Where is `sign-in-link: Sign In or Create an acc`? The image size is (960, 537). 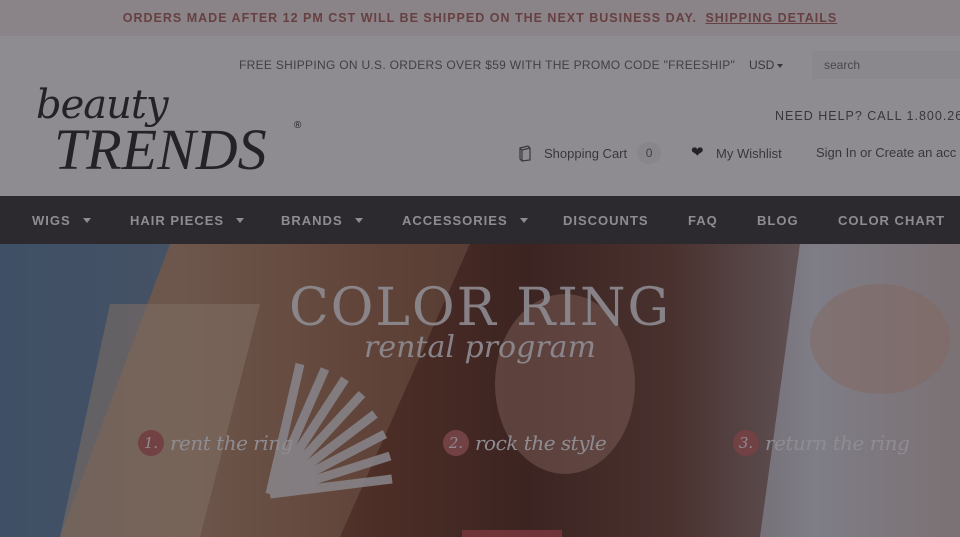
sign-in-link: Sign In or Create an acc is located at coordinates (886, 153).